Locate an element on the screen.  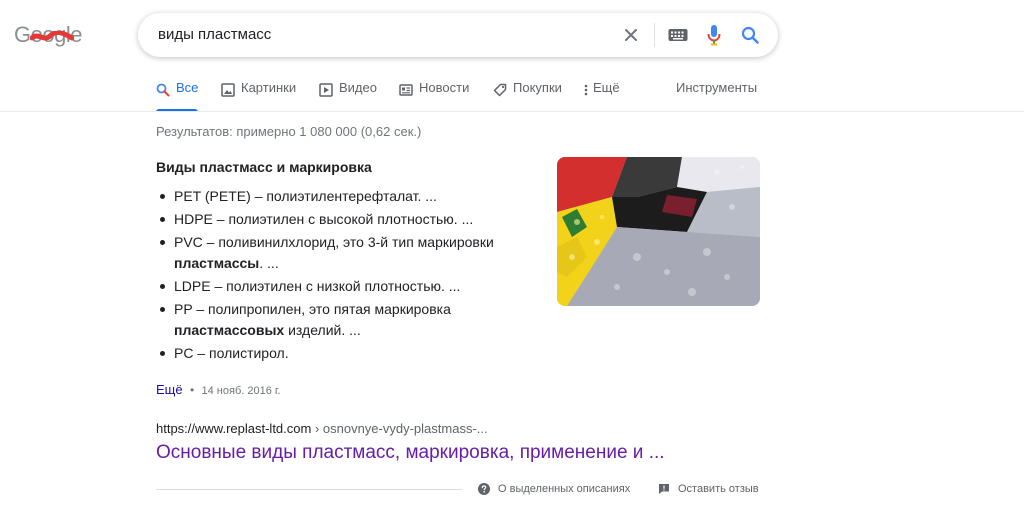
news-icon is located at coordinates (406, 90).